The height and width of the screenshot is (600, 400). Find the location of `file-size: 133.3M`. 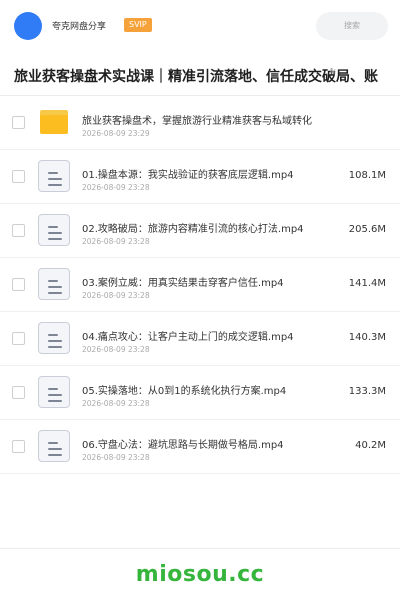

file-size: 133.3M is located at coordinates (367, 391).